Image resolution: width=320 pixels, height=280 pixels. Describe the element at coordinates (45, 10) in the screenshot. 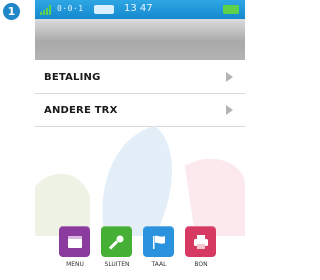

I see `signal-icon` at that location.